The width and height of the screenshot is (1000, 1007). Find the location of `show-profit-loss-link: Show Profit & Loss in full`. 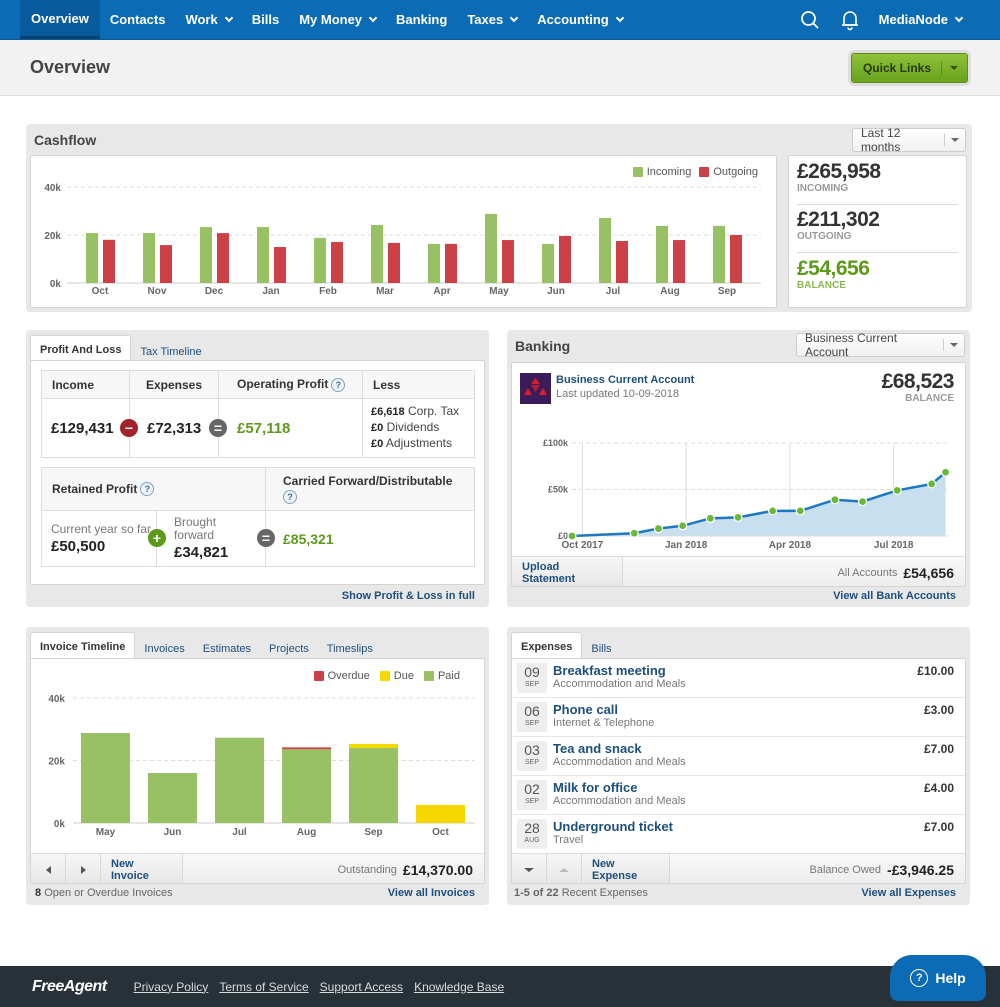

show-profit-loss-link: Show Profit & Loss in full is located at coordinates (408, 596).